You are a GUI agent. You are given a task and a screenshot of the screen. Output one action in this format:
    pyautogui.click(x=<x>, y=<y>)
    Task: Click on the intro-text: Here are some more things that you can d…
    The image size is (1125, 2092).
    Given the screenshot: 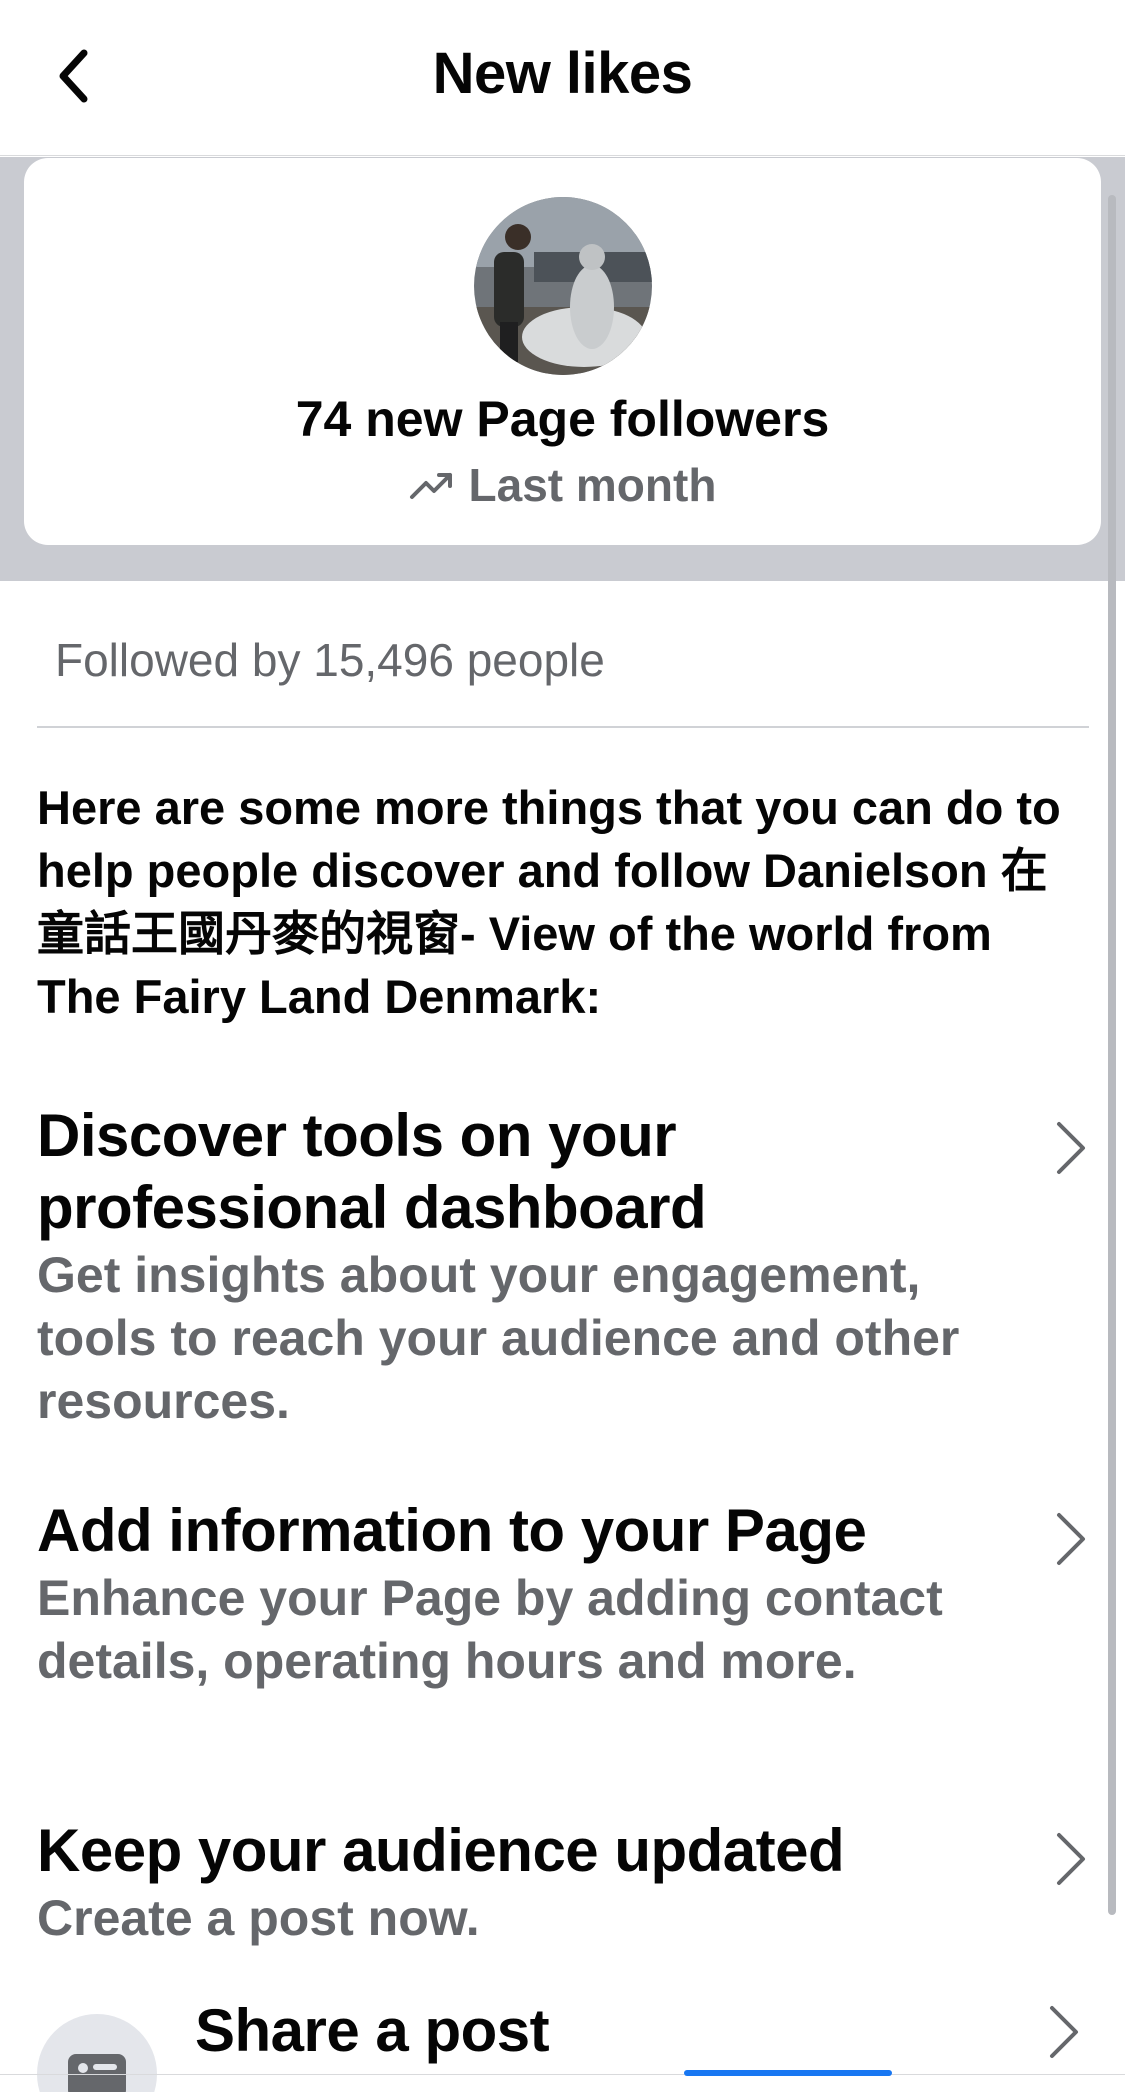 What is the action you would take?
    pyautogui.click(x=549, y=902)
    